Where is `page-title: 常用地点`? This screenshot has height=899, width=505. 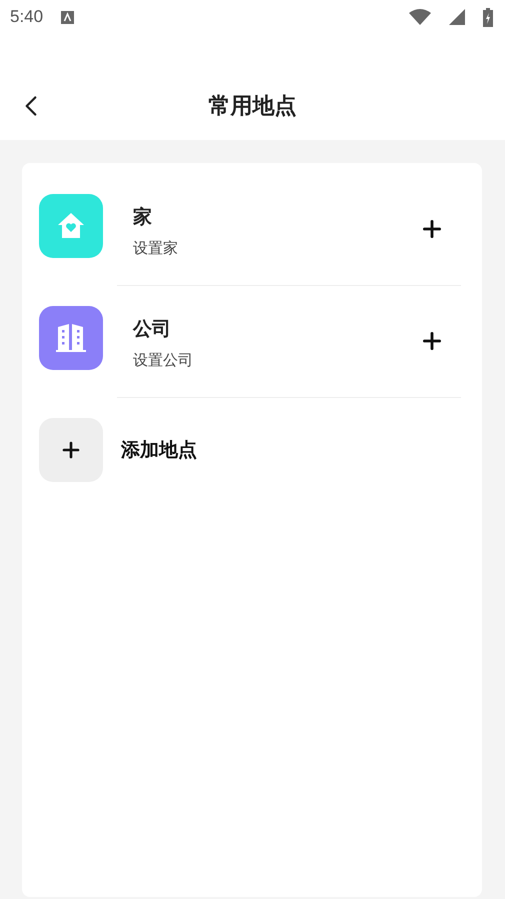
page-title: 常用地点 is located at coordinates (252, 107).